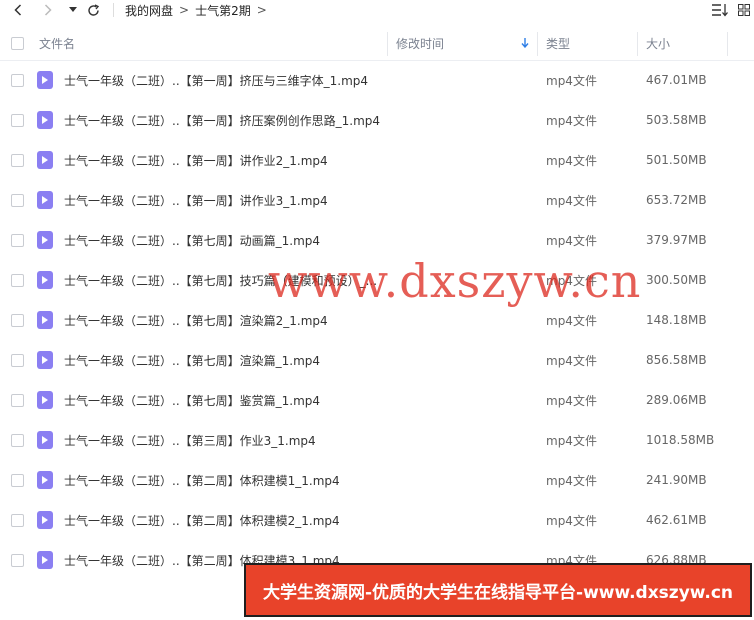 The image size is (754, 620). What do you see at coordinates (720, 10) in the screenshot?
I see `sort-list-icon` at bounding box center [720, 10].